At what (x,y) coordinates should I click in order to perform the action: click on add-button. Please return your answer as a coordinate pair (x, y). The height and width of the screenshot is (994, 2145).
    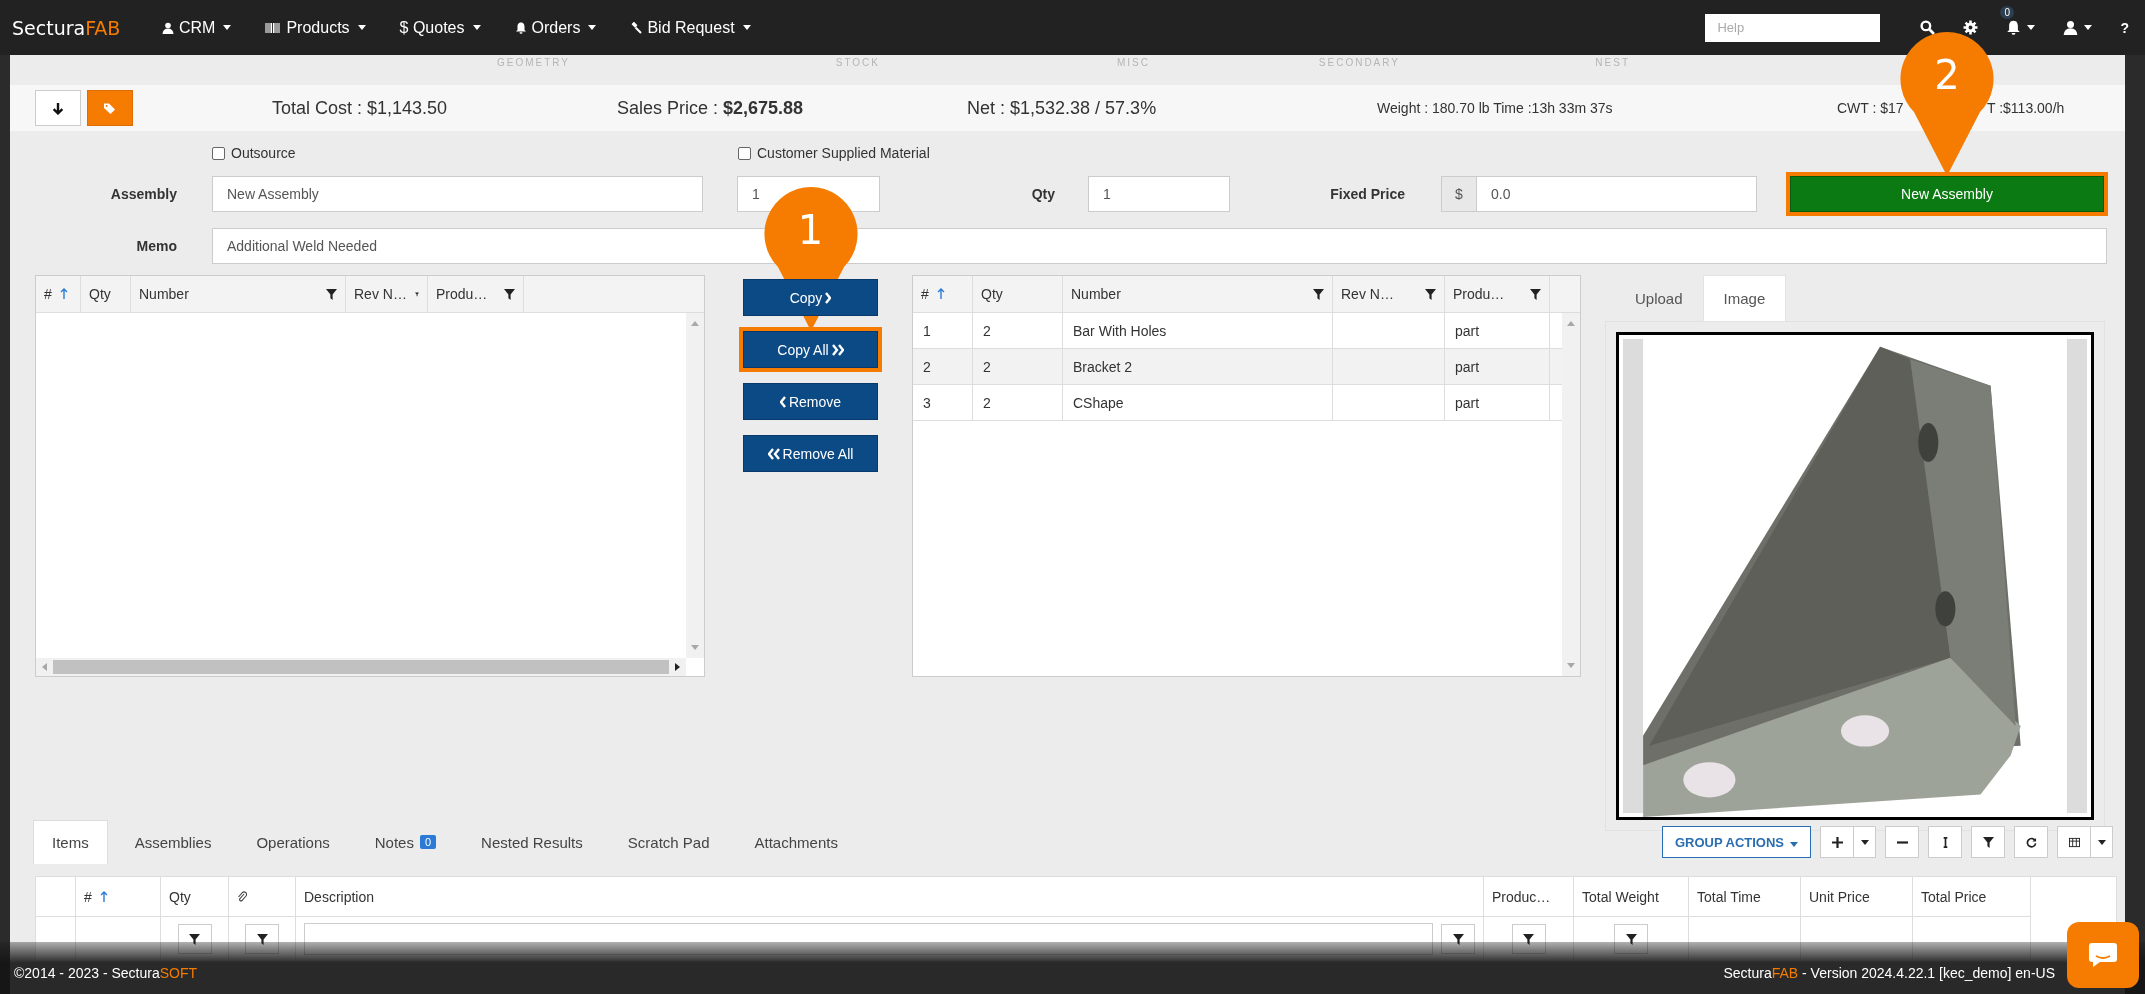
    Looking at the image, I should click on (1837, 842).